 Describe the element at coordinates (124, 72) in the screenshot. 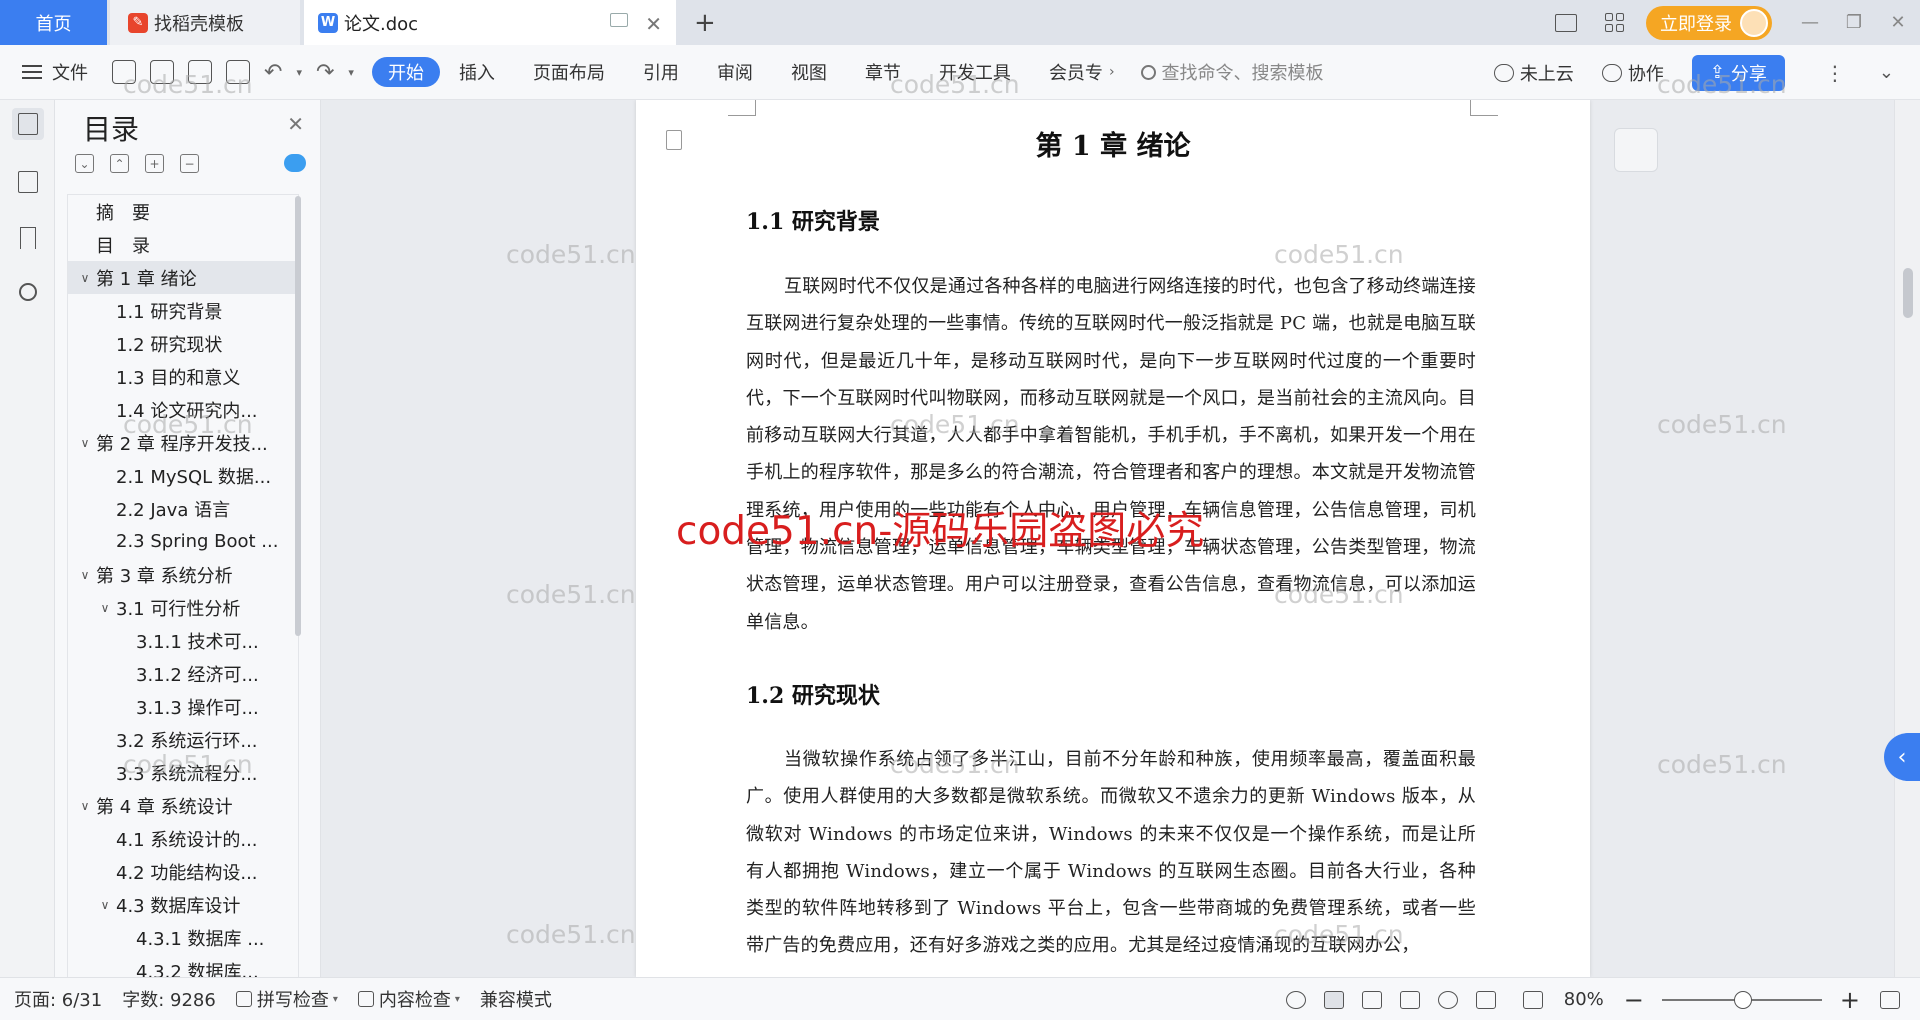

I see `save-icon` at that location.